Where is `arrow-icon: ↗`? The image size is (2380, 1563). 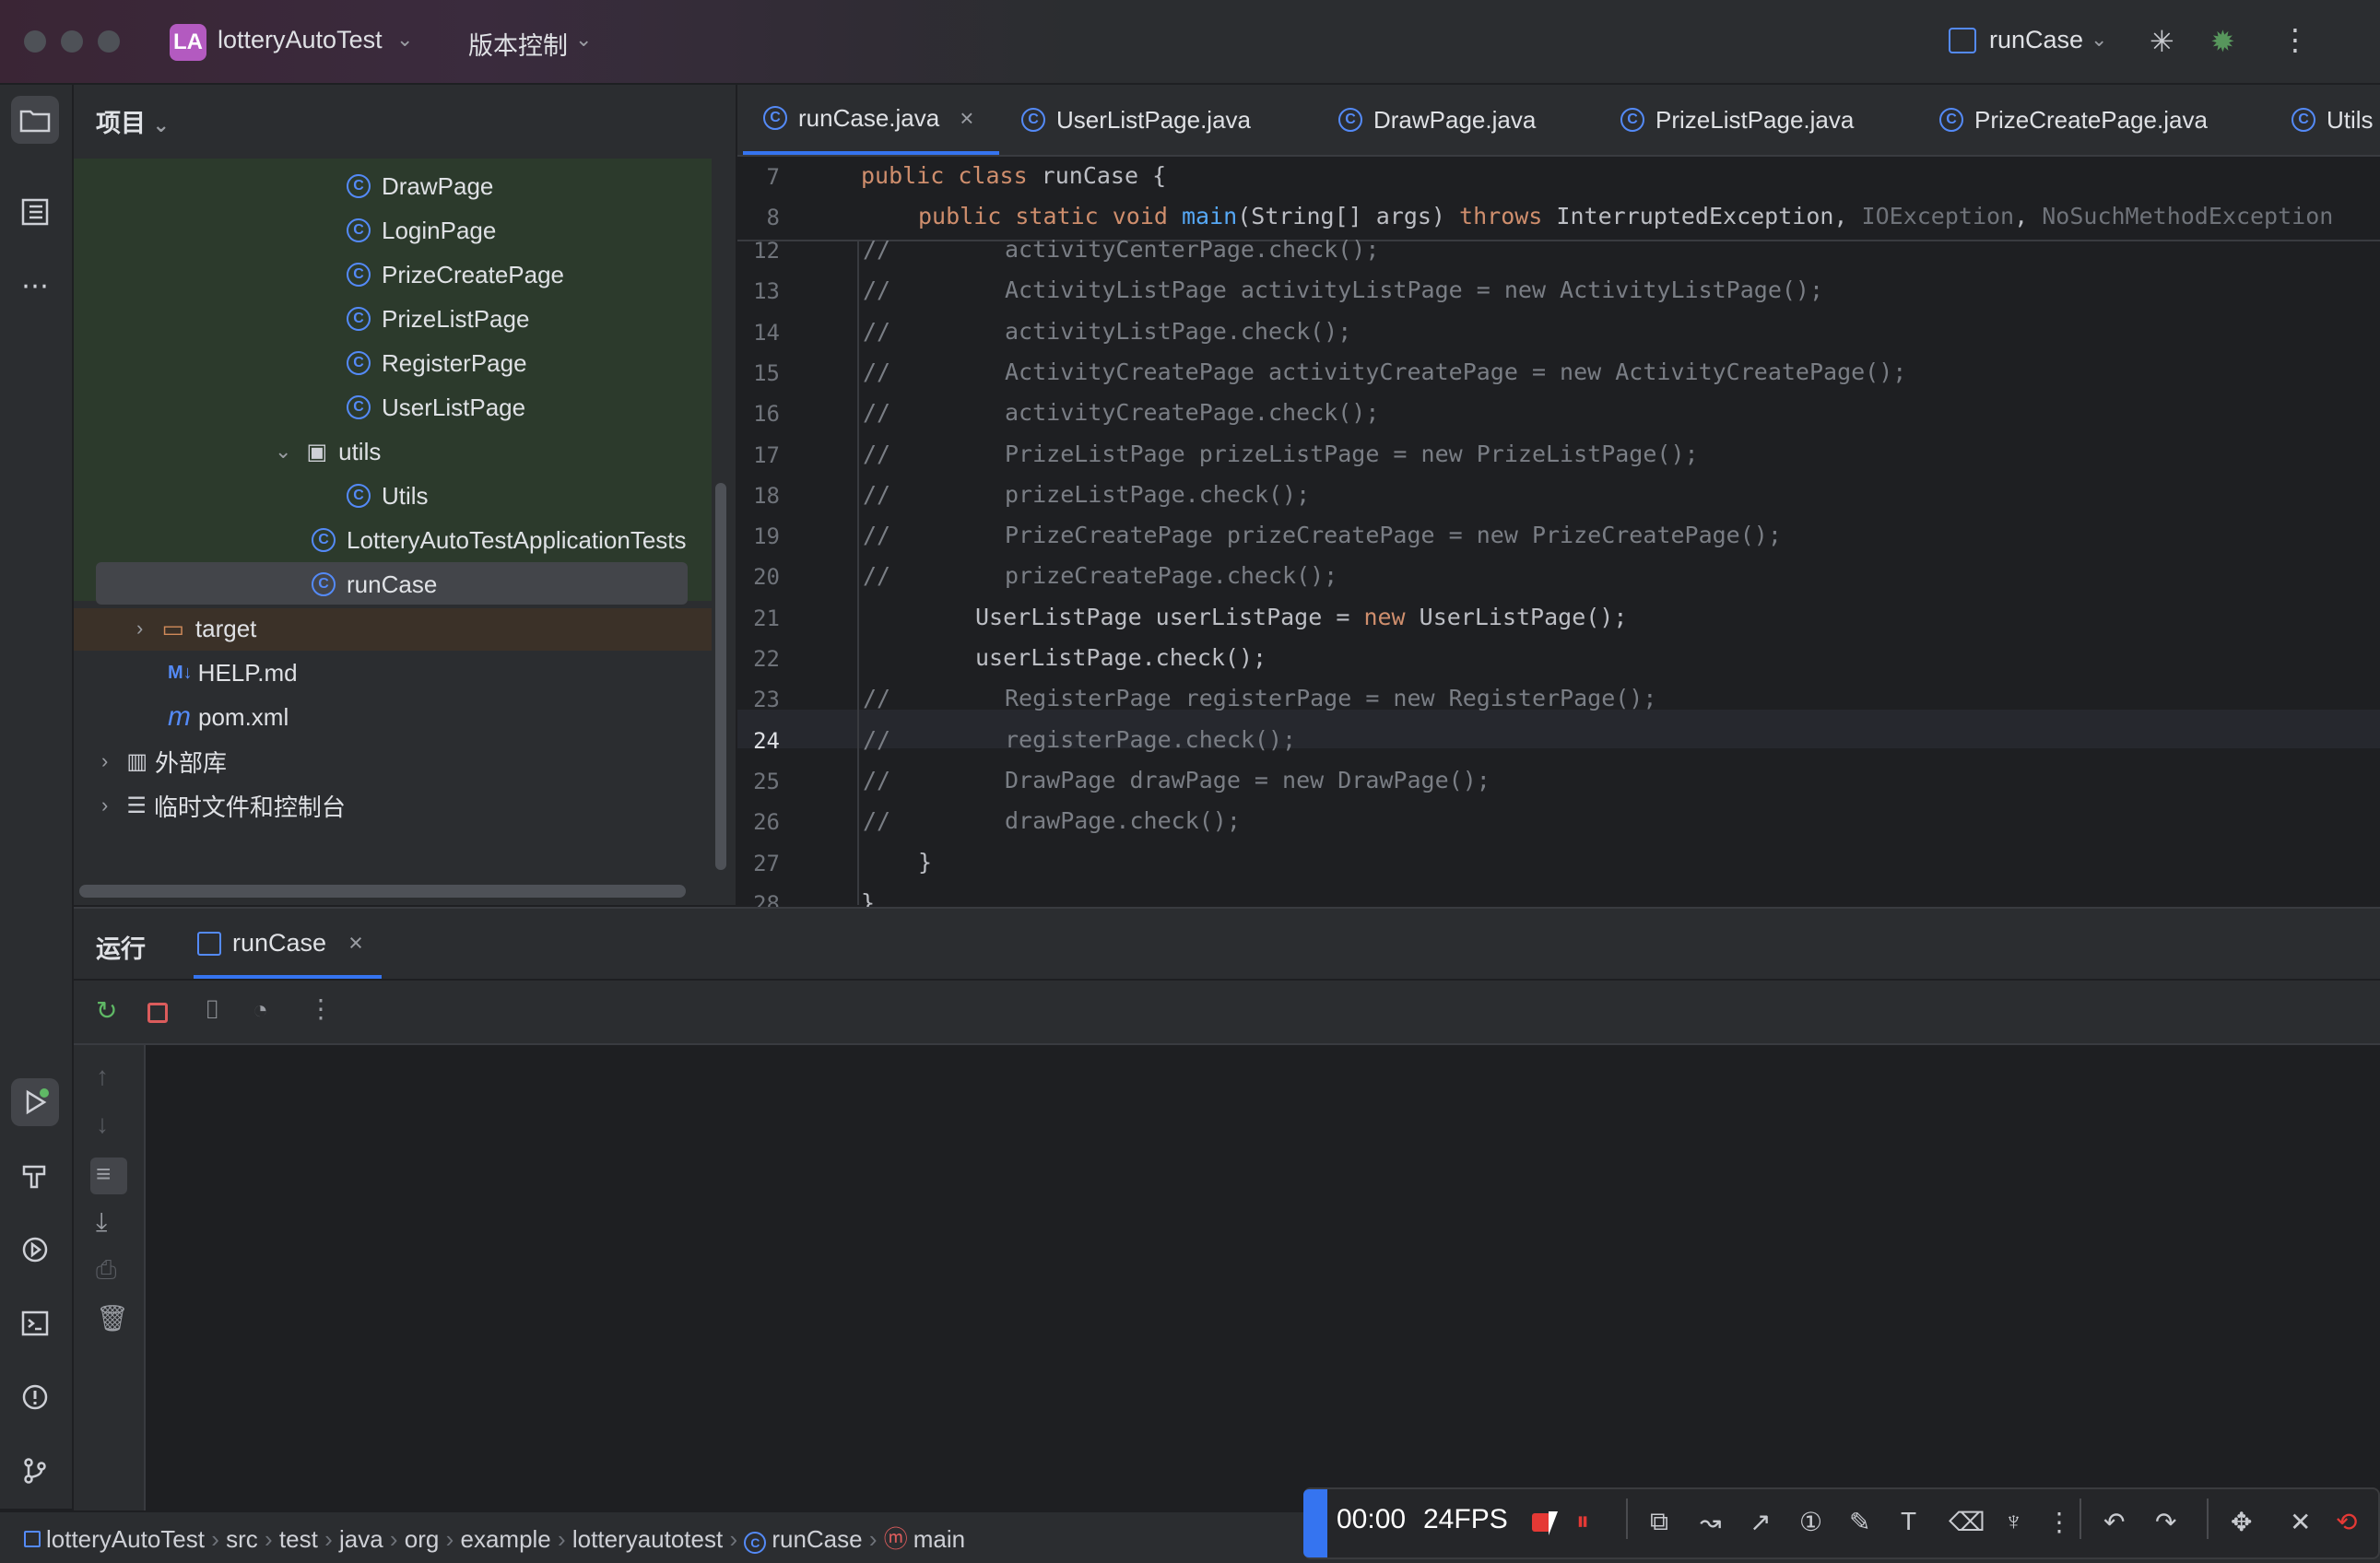
arrow-icon: ↗ is located at coordinates (1760, 1522).